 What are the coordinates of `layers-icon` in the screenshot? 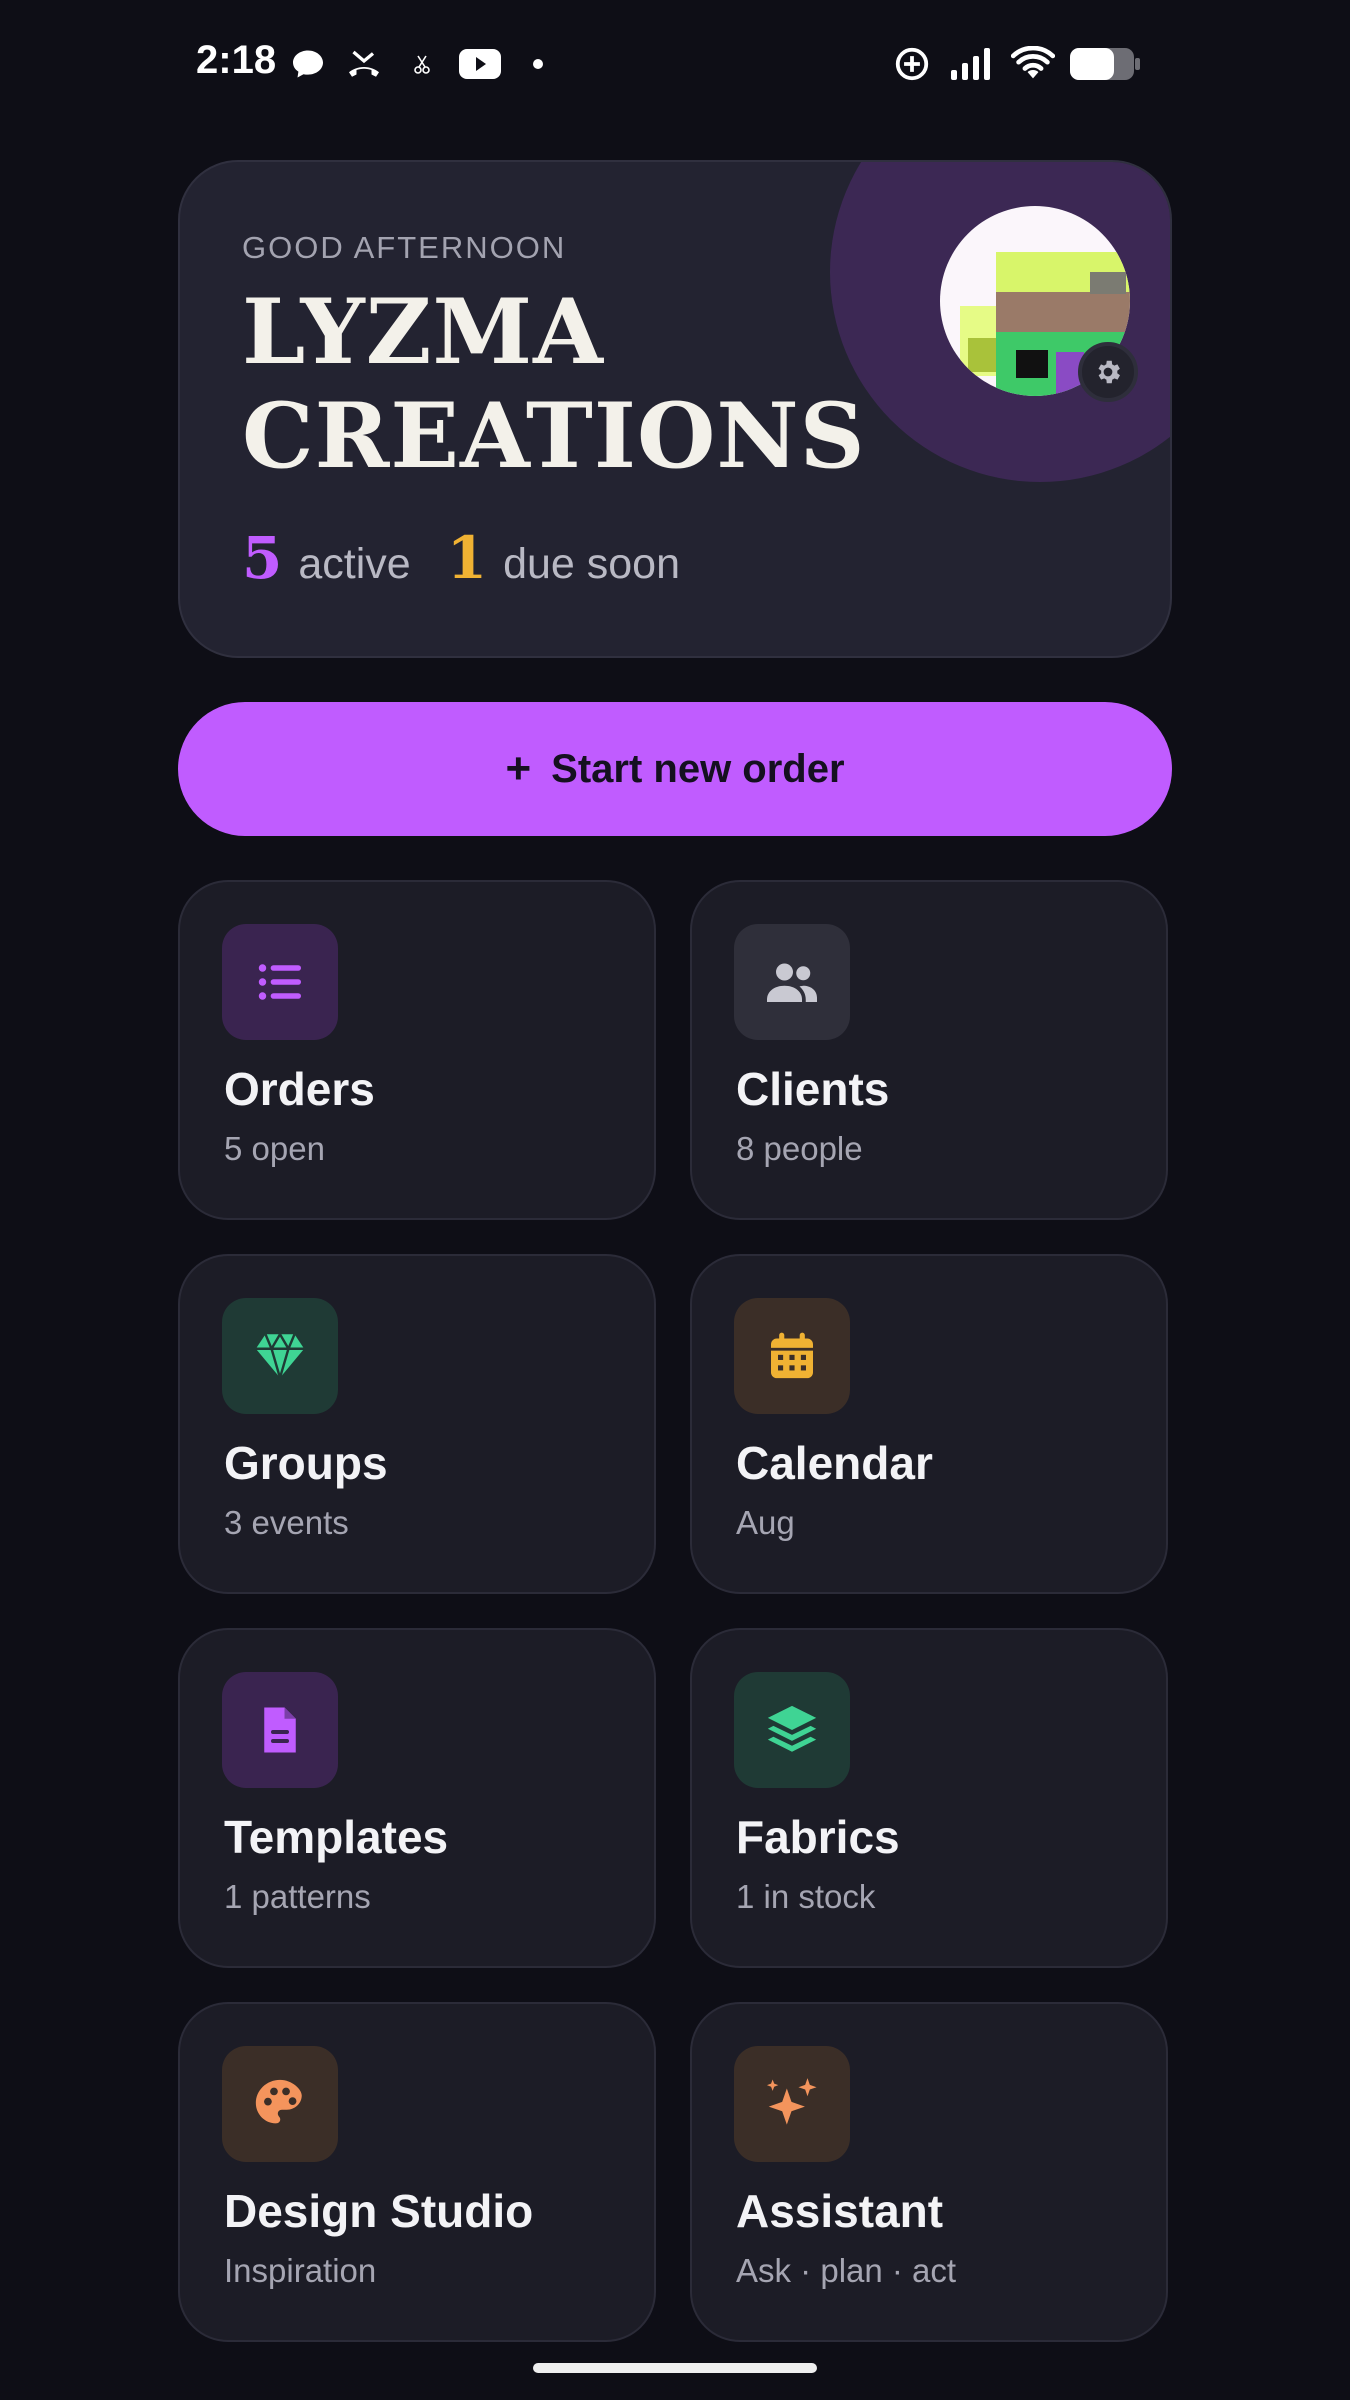 It's located at (792, 1730).